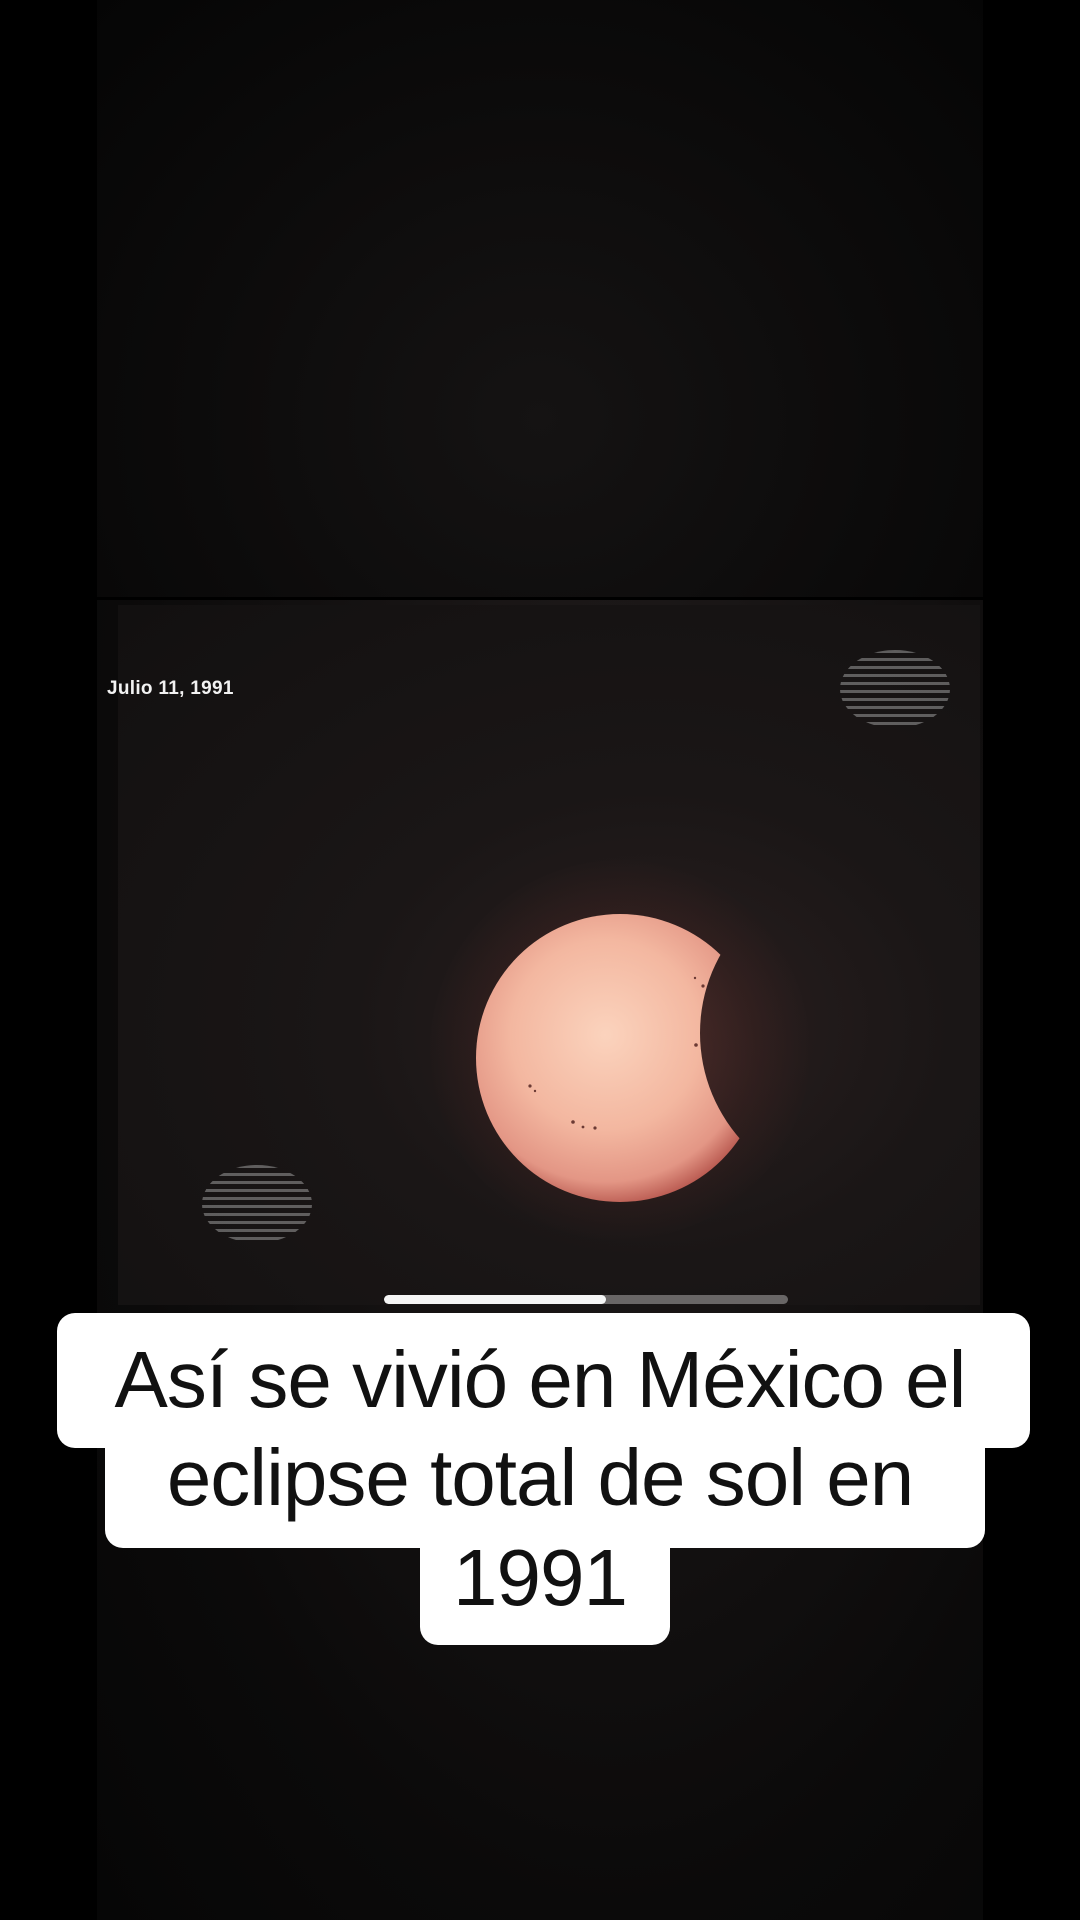 Image resolution: width=1080 pixels, height=1920 pixels. What do you see at coordinates (170, 688) in the screenshot?
I see `date-overlay: Julio 11, 1991` at bounding box center [170, 688].